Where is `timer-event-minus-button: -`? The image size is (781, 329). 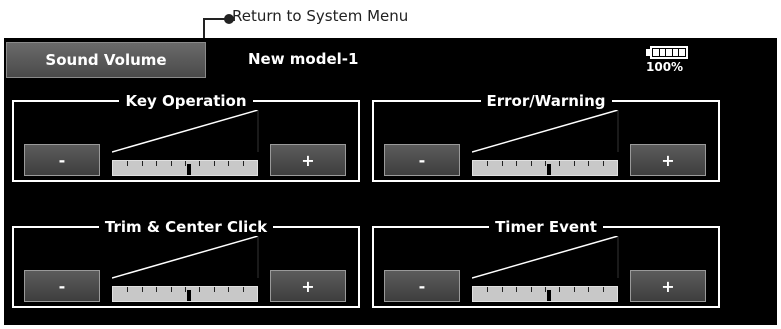 timer-event-minus-button: - is located at coordinates (422, 286).